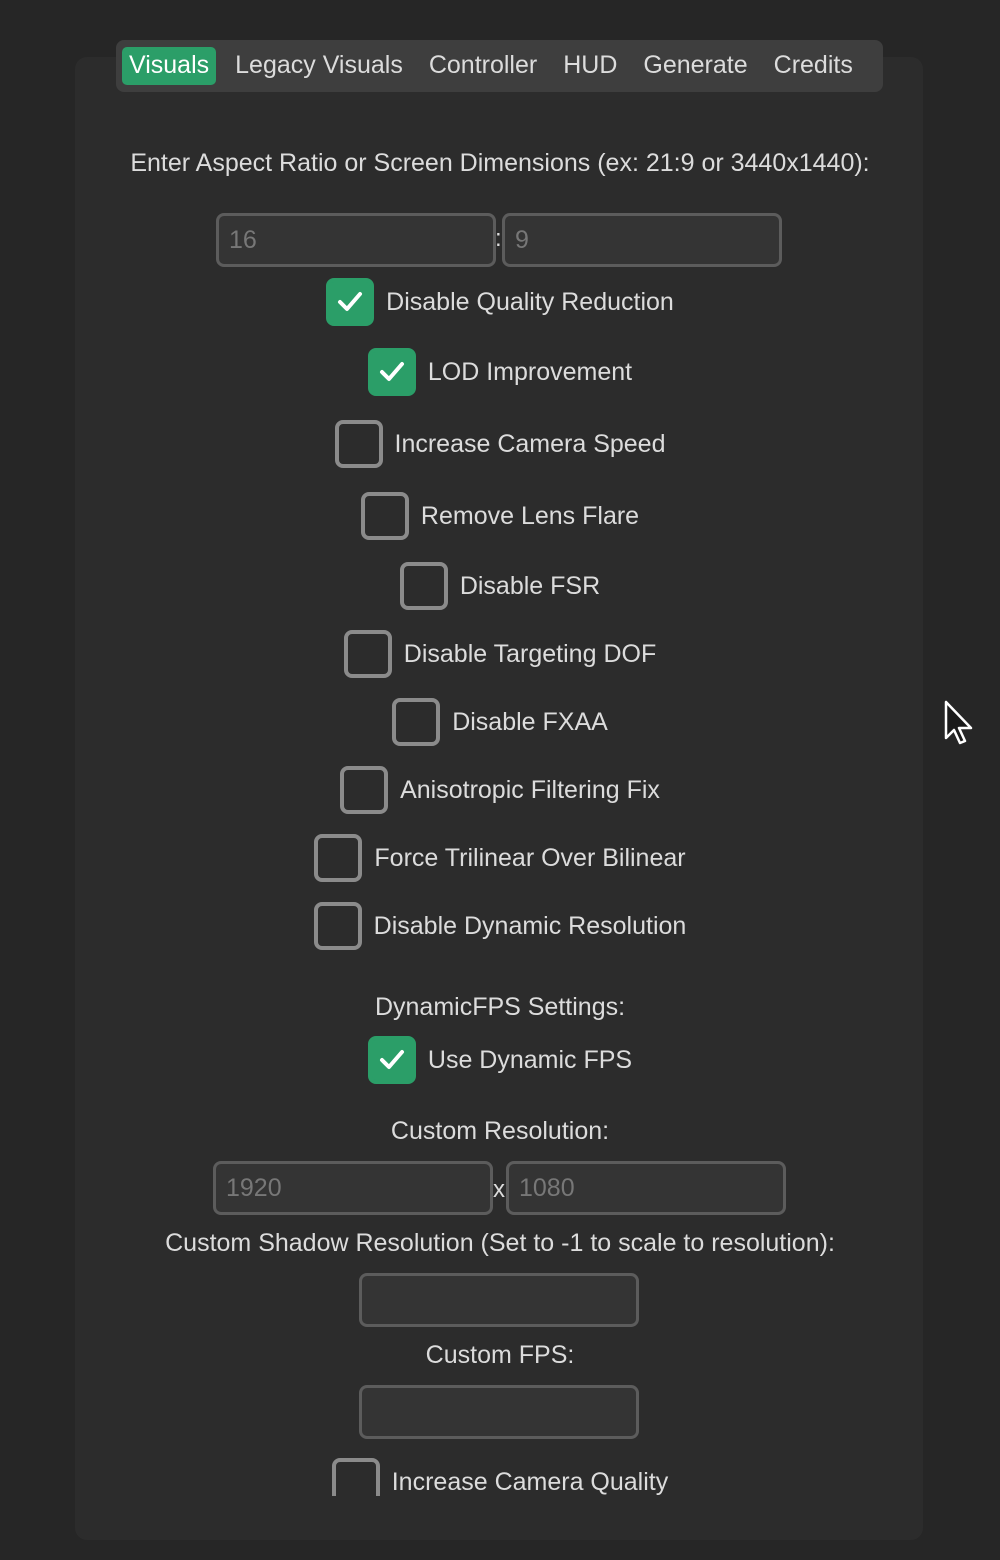  I want to click on resolution-height-input, so click(646, 1188).